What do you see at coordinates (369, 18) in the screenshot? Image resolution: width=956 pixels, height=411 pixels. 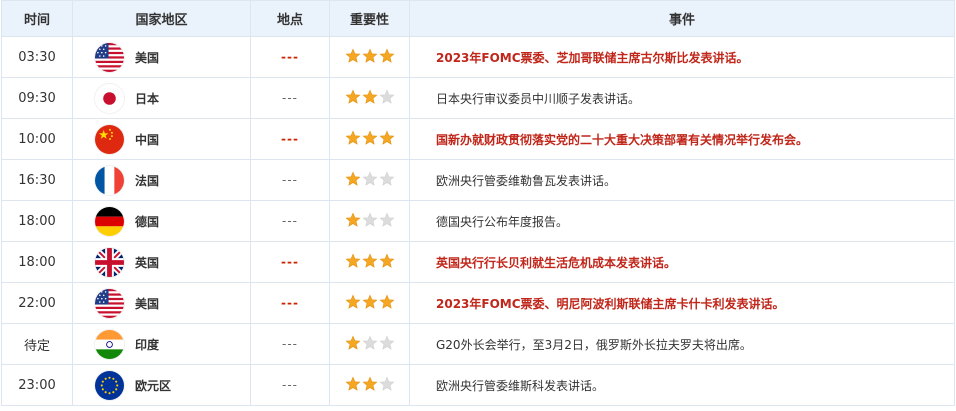 I see `column-header-importance: 重要性` at bounding box center [369, 18].